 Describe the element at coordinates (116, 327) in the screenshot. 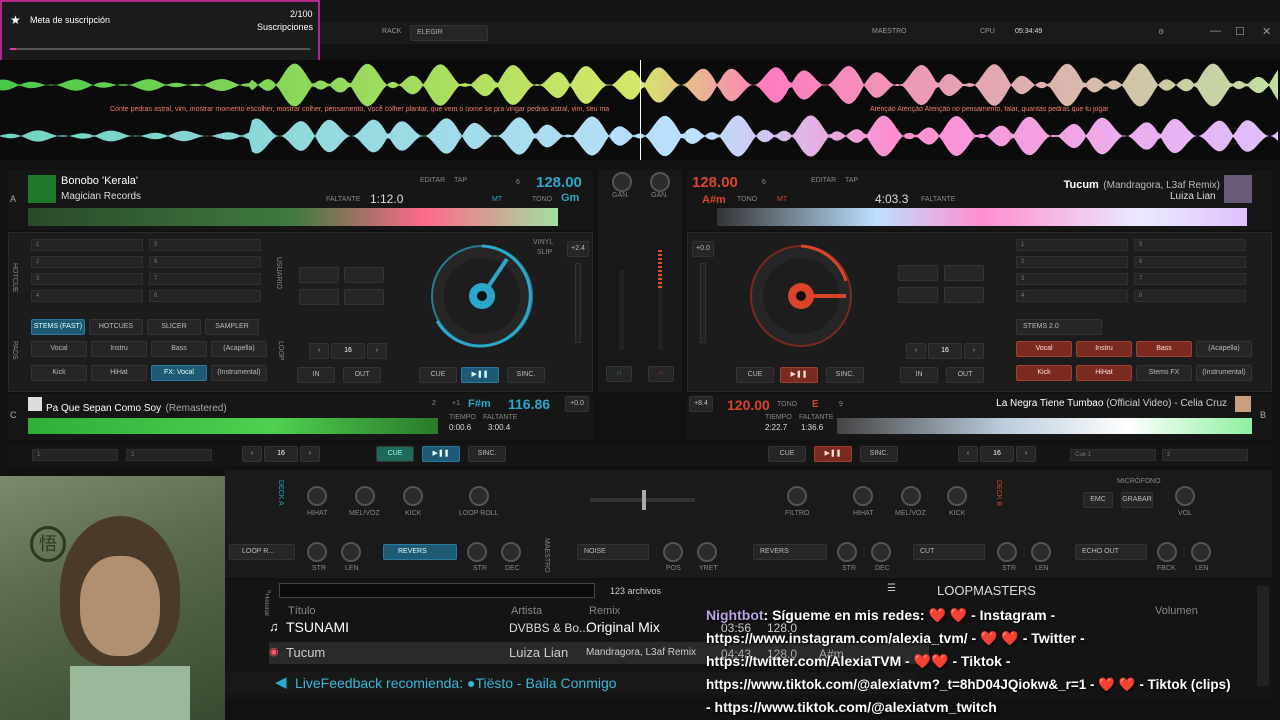

I see `pad-tab: HOTCUES` at that location.